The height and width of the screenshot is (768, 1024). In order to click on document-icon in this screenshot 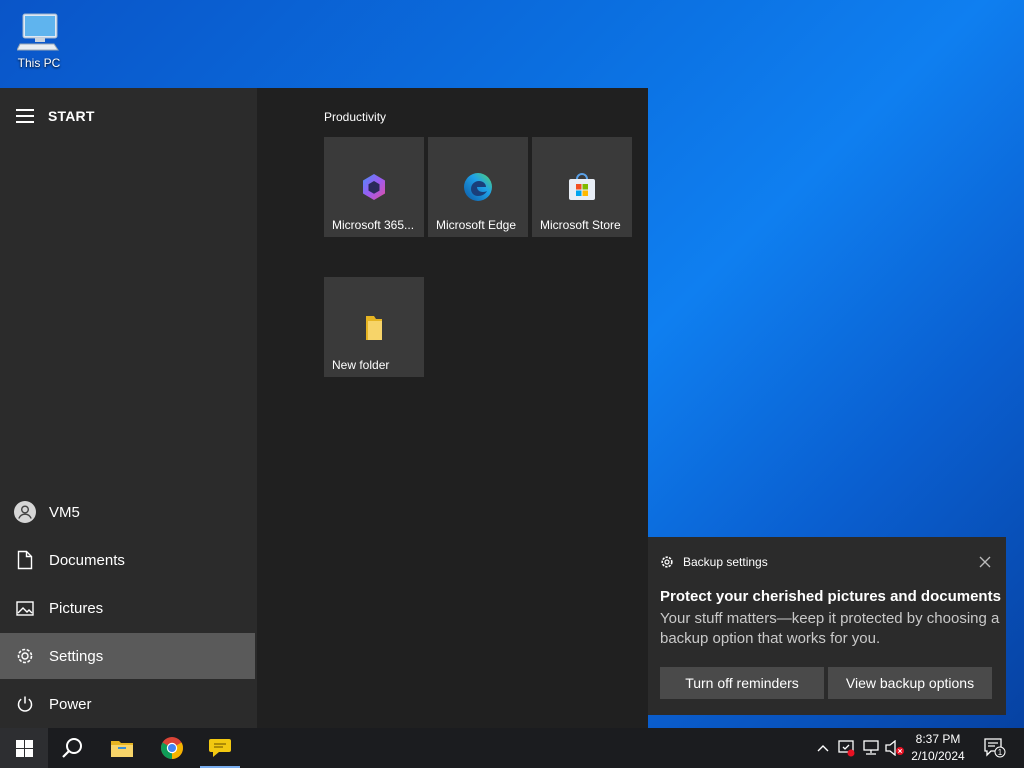, I will do `click(25, 560)`.